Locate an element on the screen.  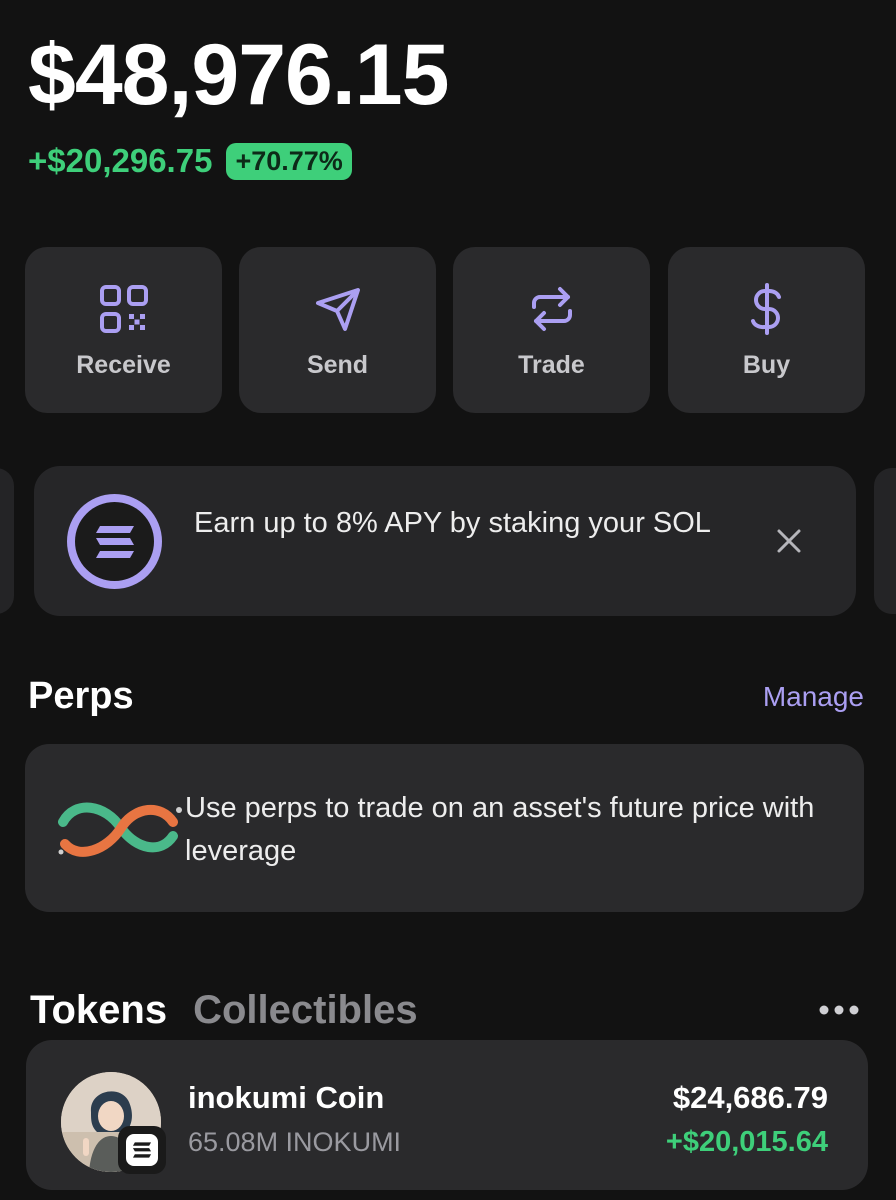
buy-button: Buy is located at coordinates (766, 330).